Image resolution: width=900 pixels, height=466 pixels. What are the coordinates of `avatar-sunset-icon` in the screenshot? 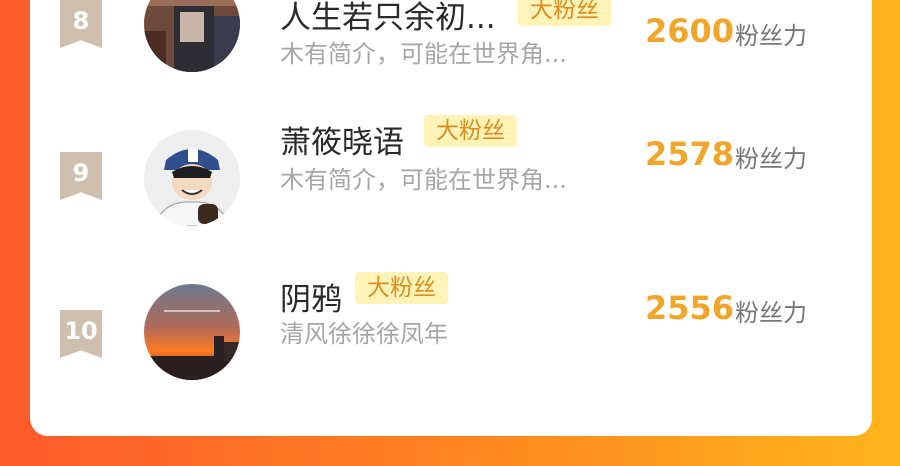 It's located at (192, 332).